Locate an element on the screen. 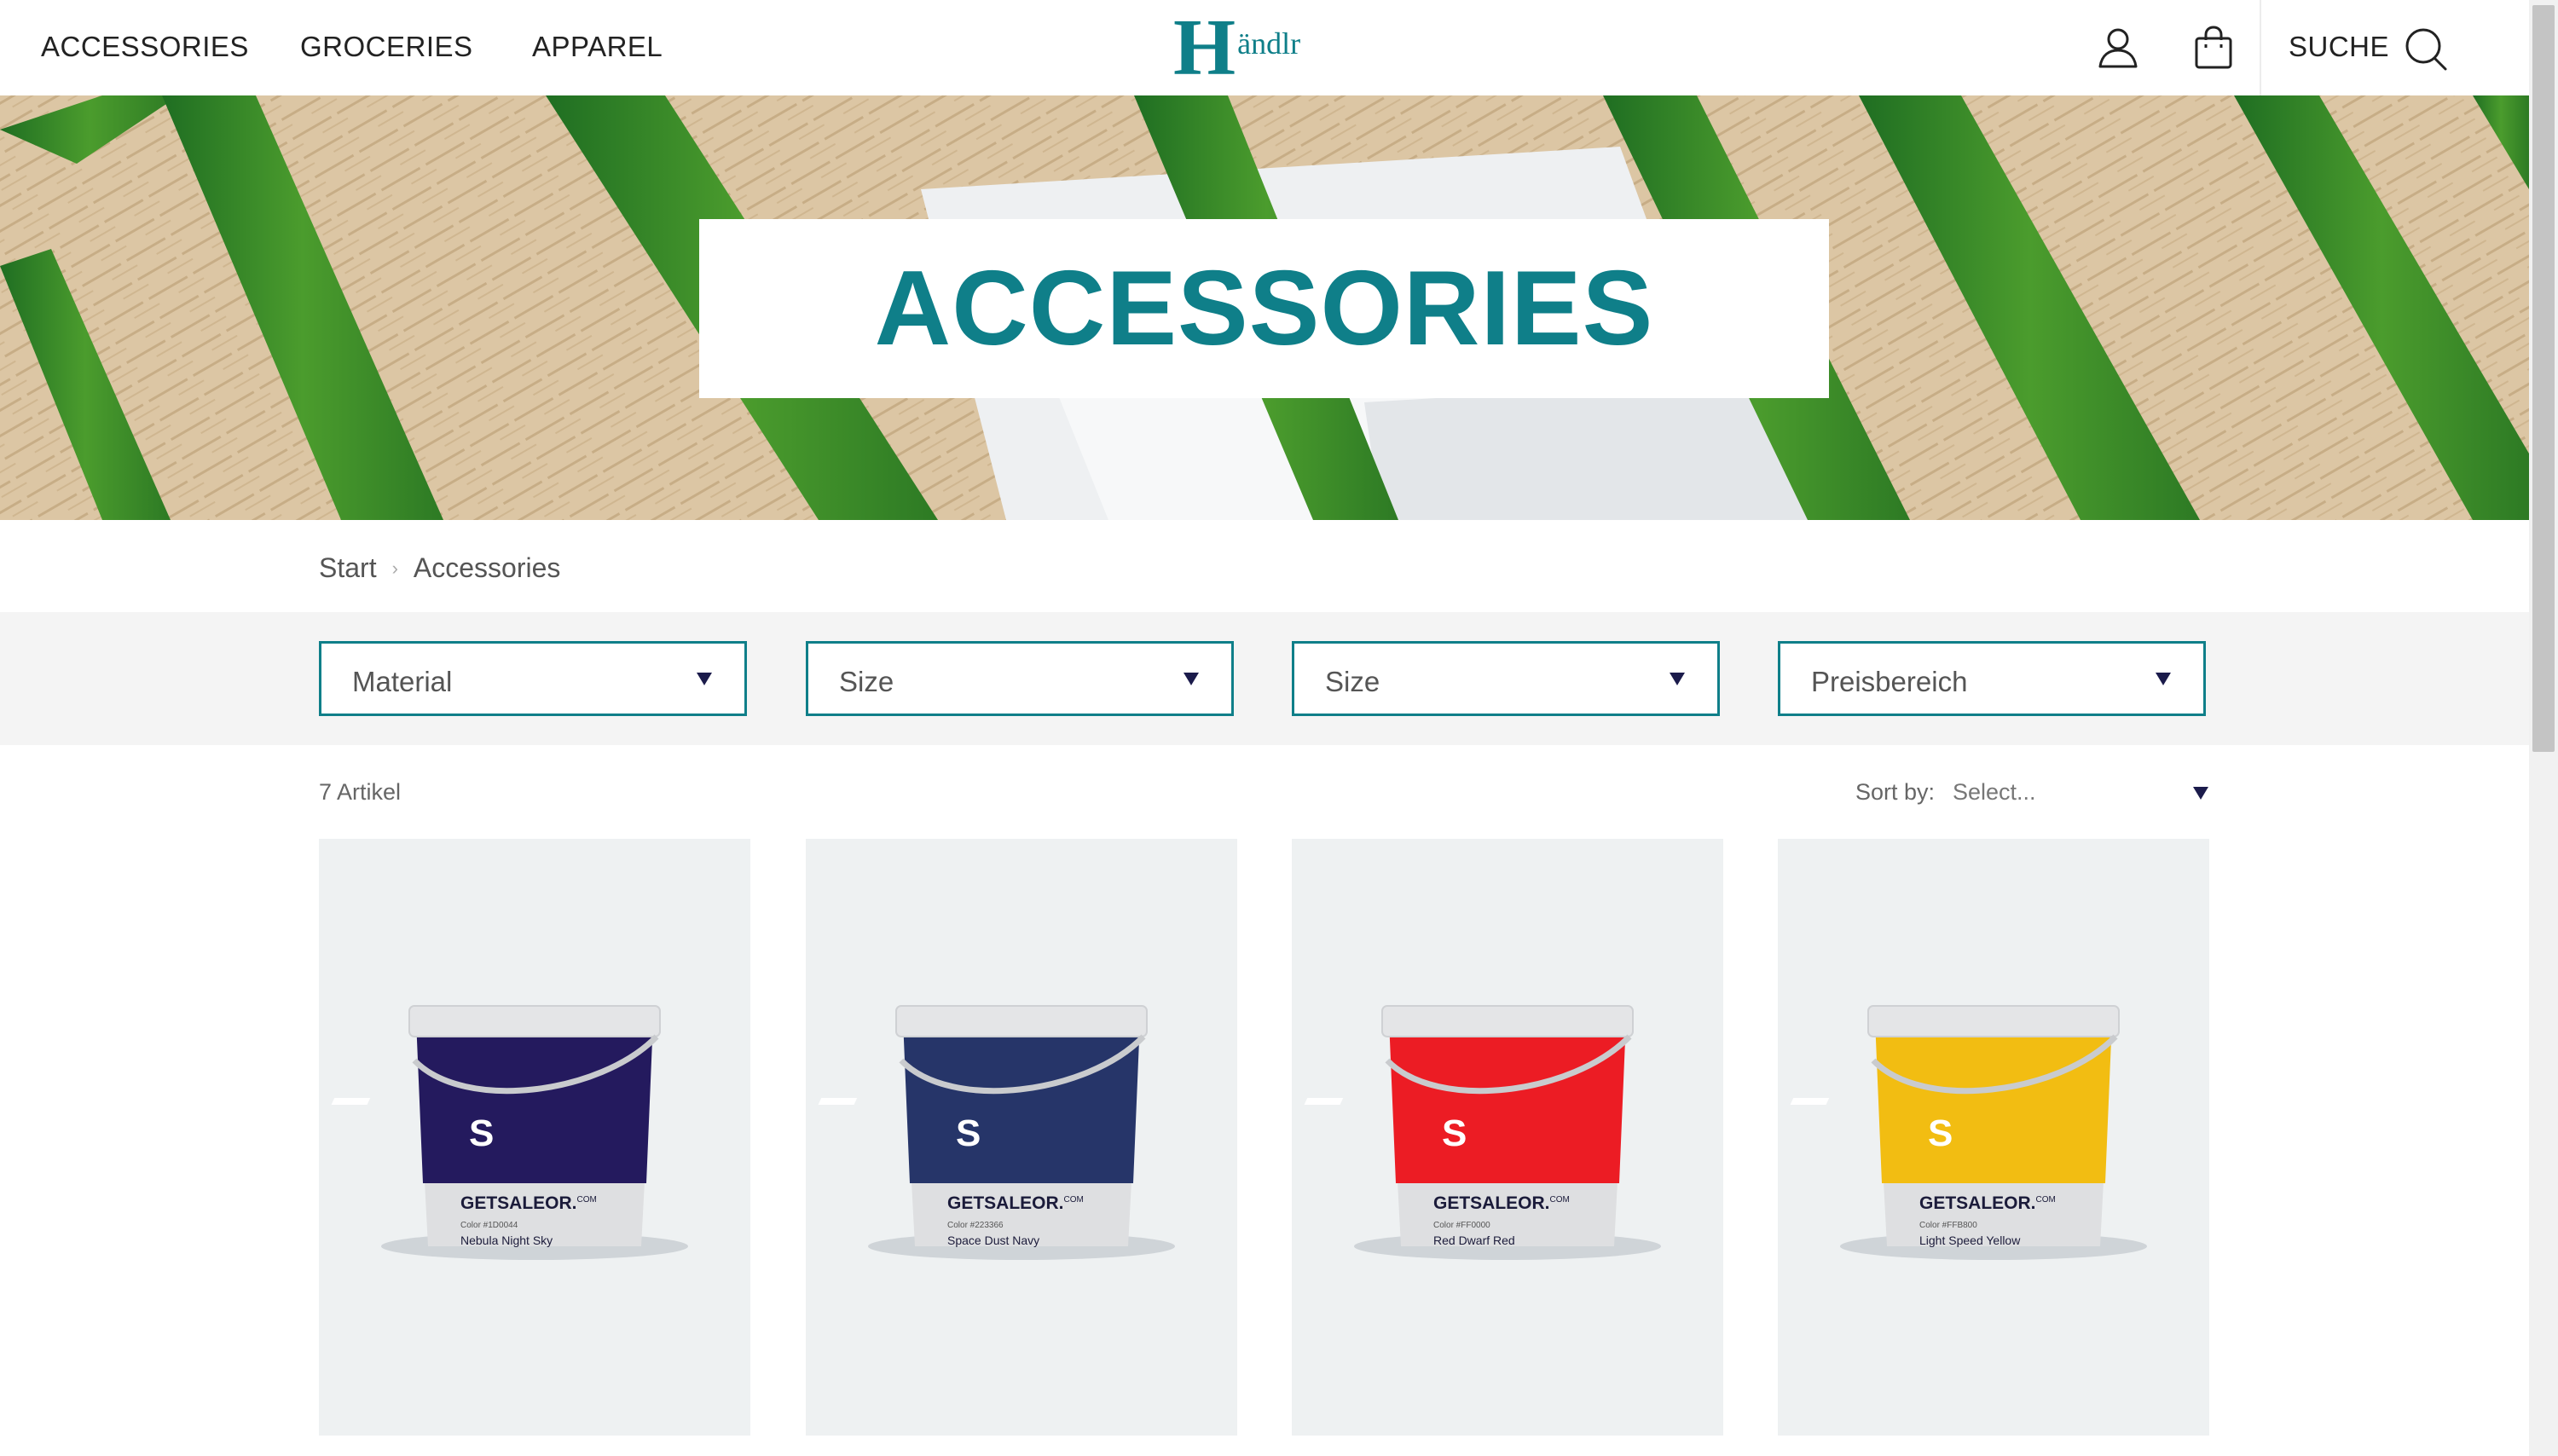 This screenshot has height=1456, width=2558. bucket-color-code: Color #223366 is located at coordinates (975, 1225).